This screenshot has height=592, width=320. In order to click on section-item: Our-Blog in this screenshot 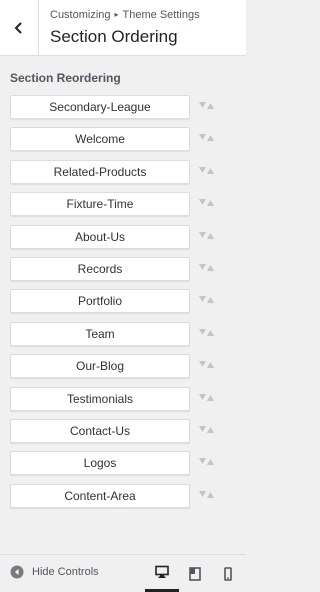, I will do `click(120, 366)`.